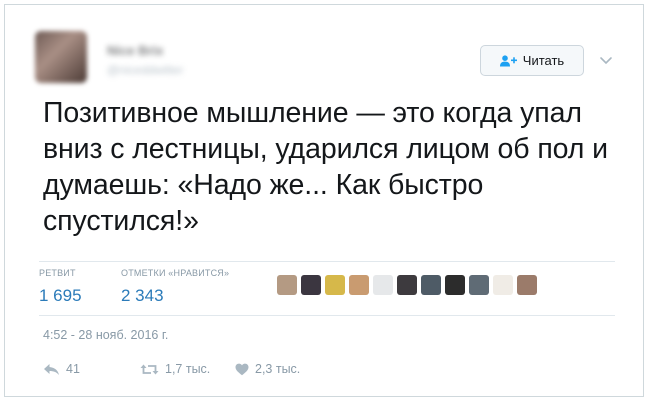 The width and height of the screenshot is (650, 403). Describe the element at coordinates (142, 296) in the screenshot. I see `likes-count: 2 343` at that location.